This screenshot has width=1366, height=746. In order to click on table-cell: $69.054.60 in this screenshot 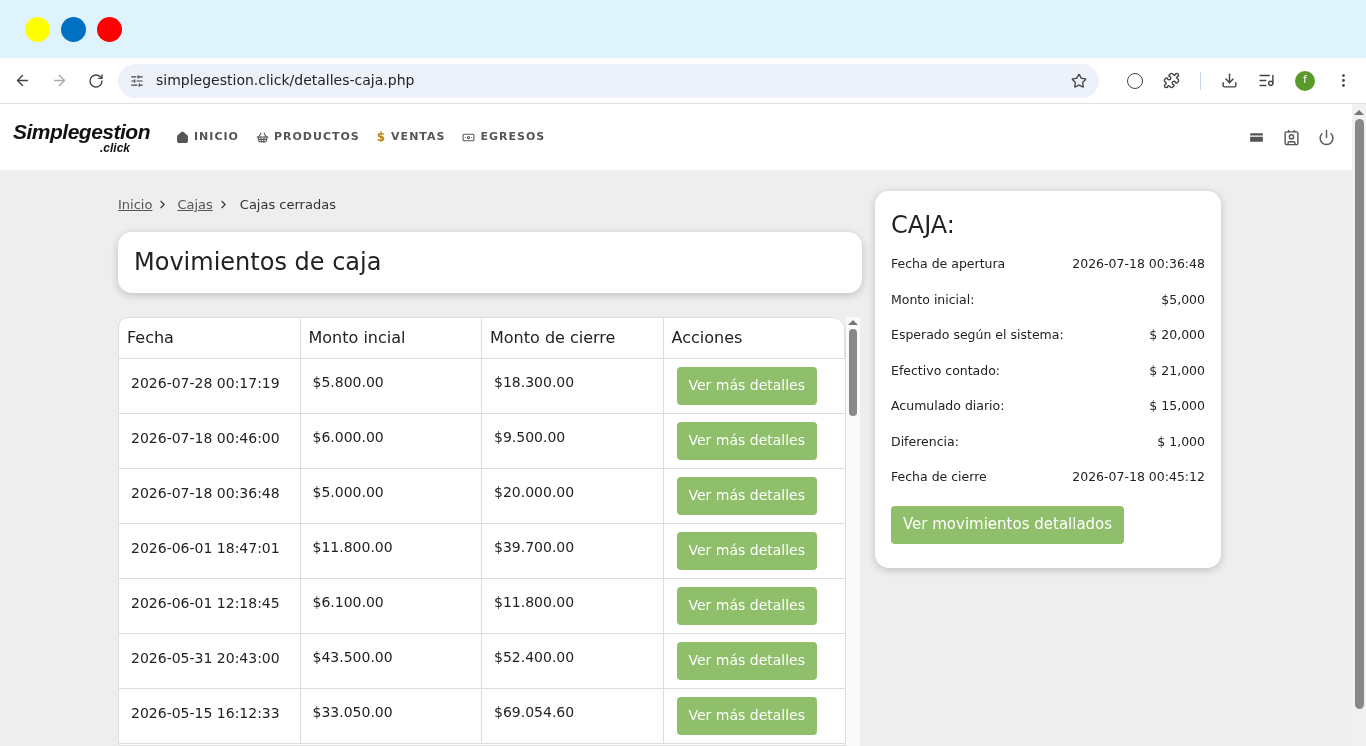, I will do `click(534, 711)`.